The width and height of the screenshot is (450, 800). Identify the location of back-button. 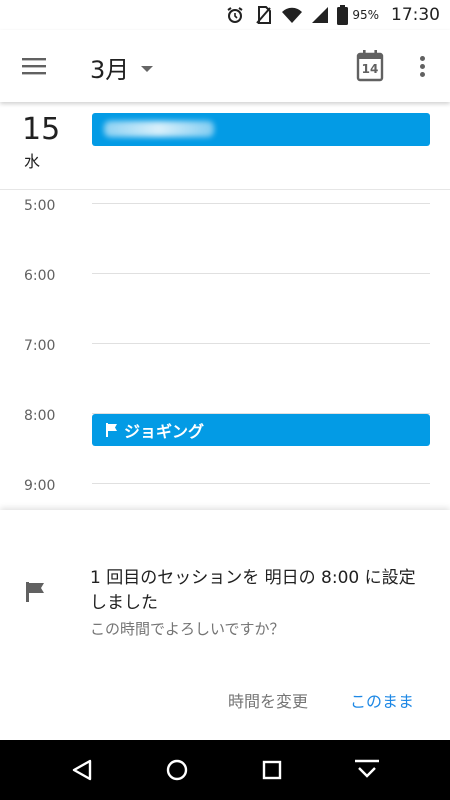
(82, 770).